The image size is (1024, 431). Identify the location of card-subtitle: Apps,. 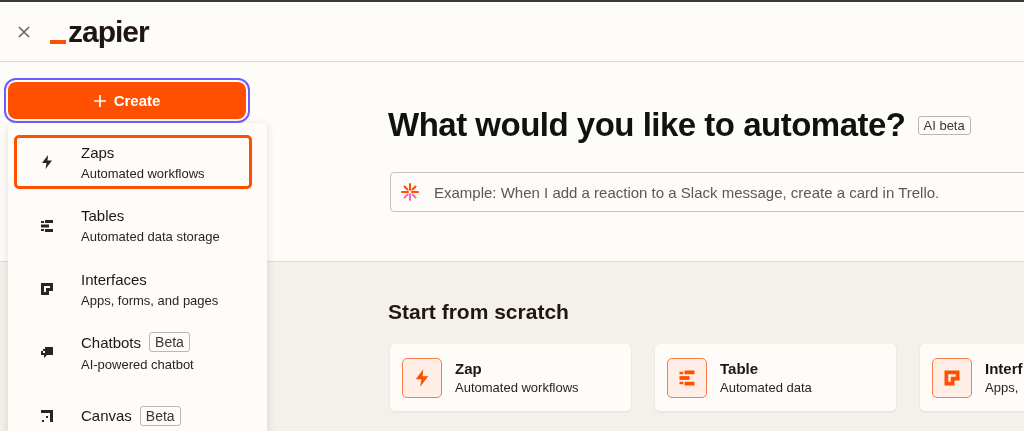
(1002, 387).